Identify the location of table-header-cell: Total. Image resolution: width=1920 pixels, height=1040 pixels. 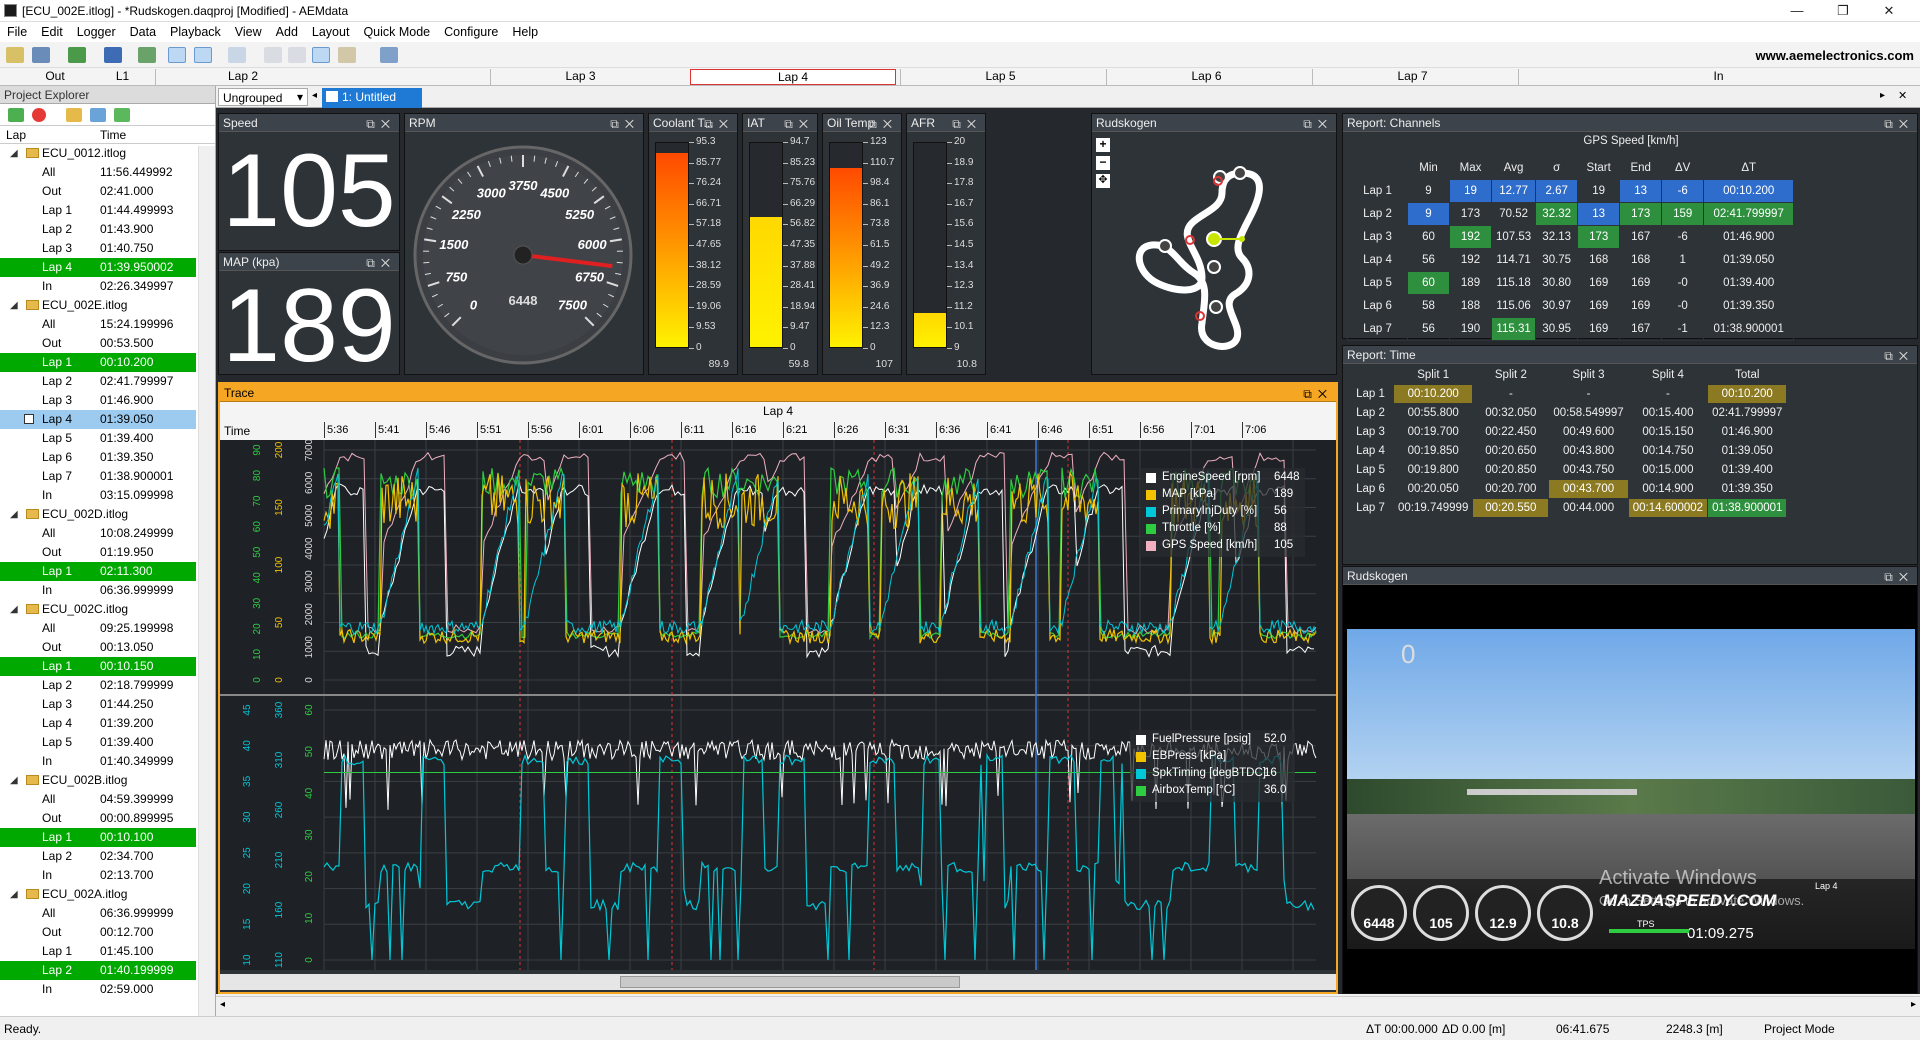
(1747, 375).